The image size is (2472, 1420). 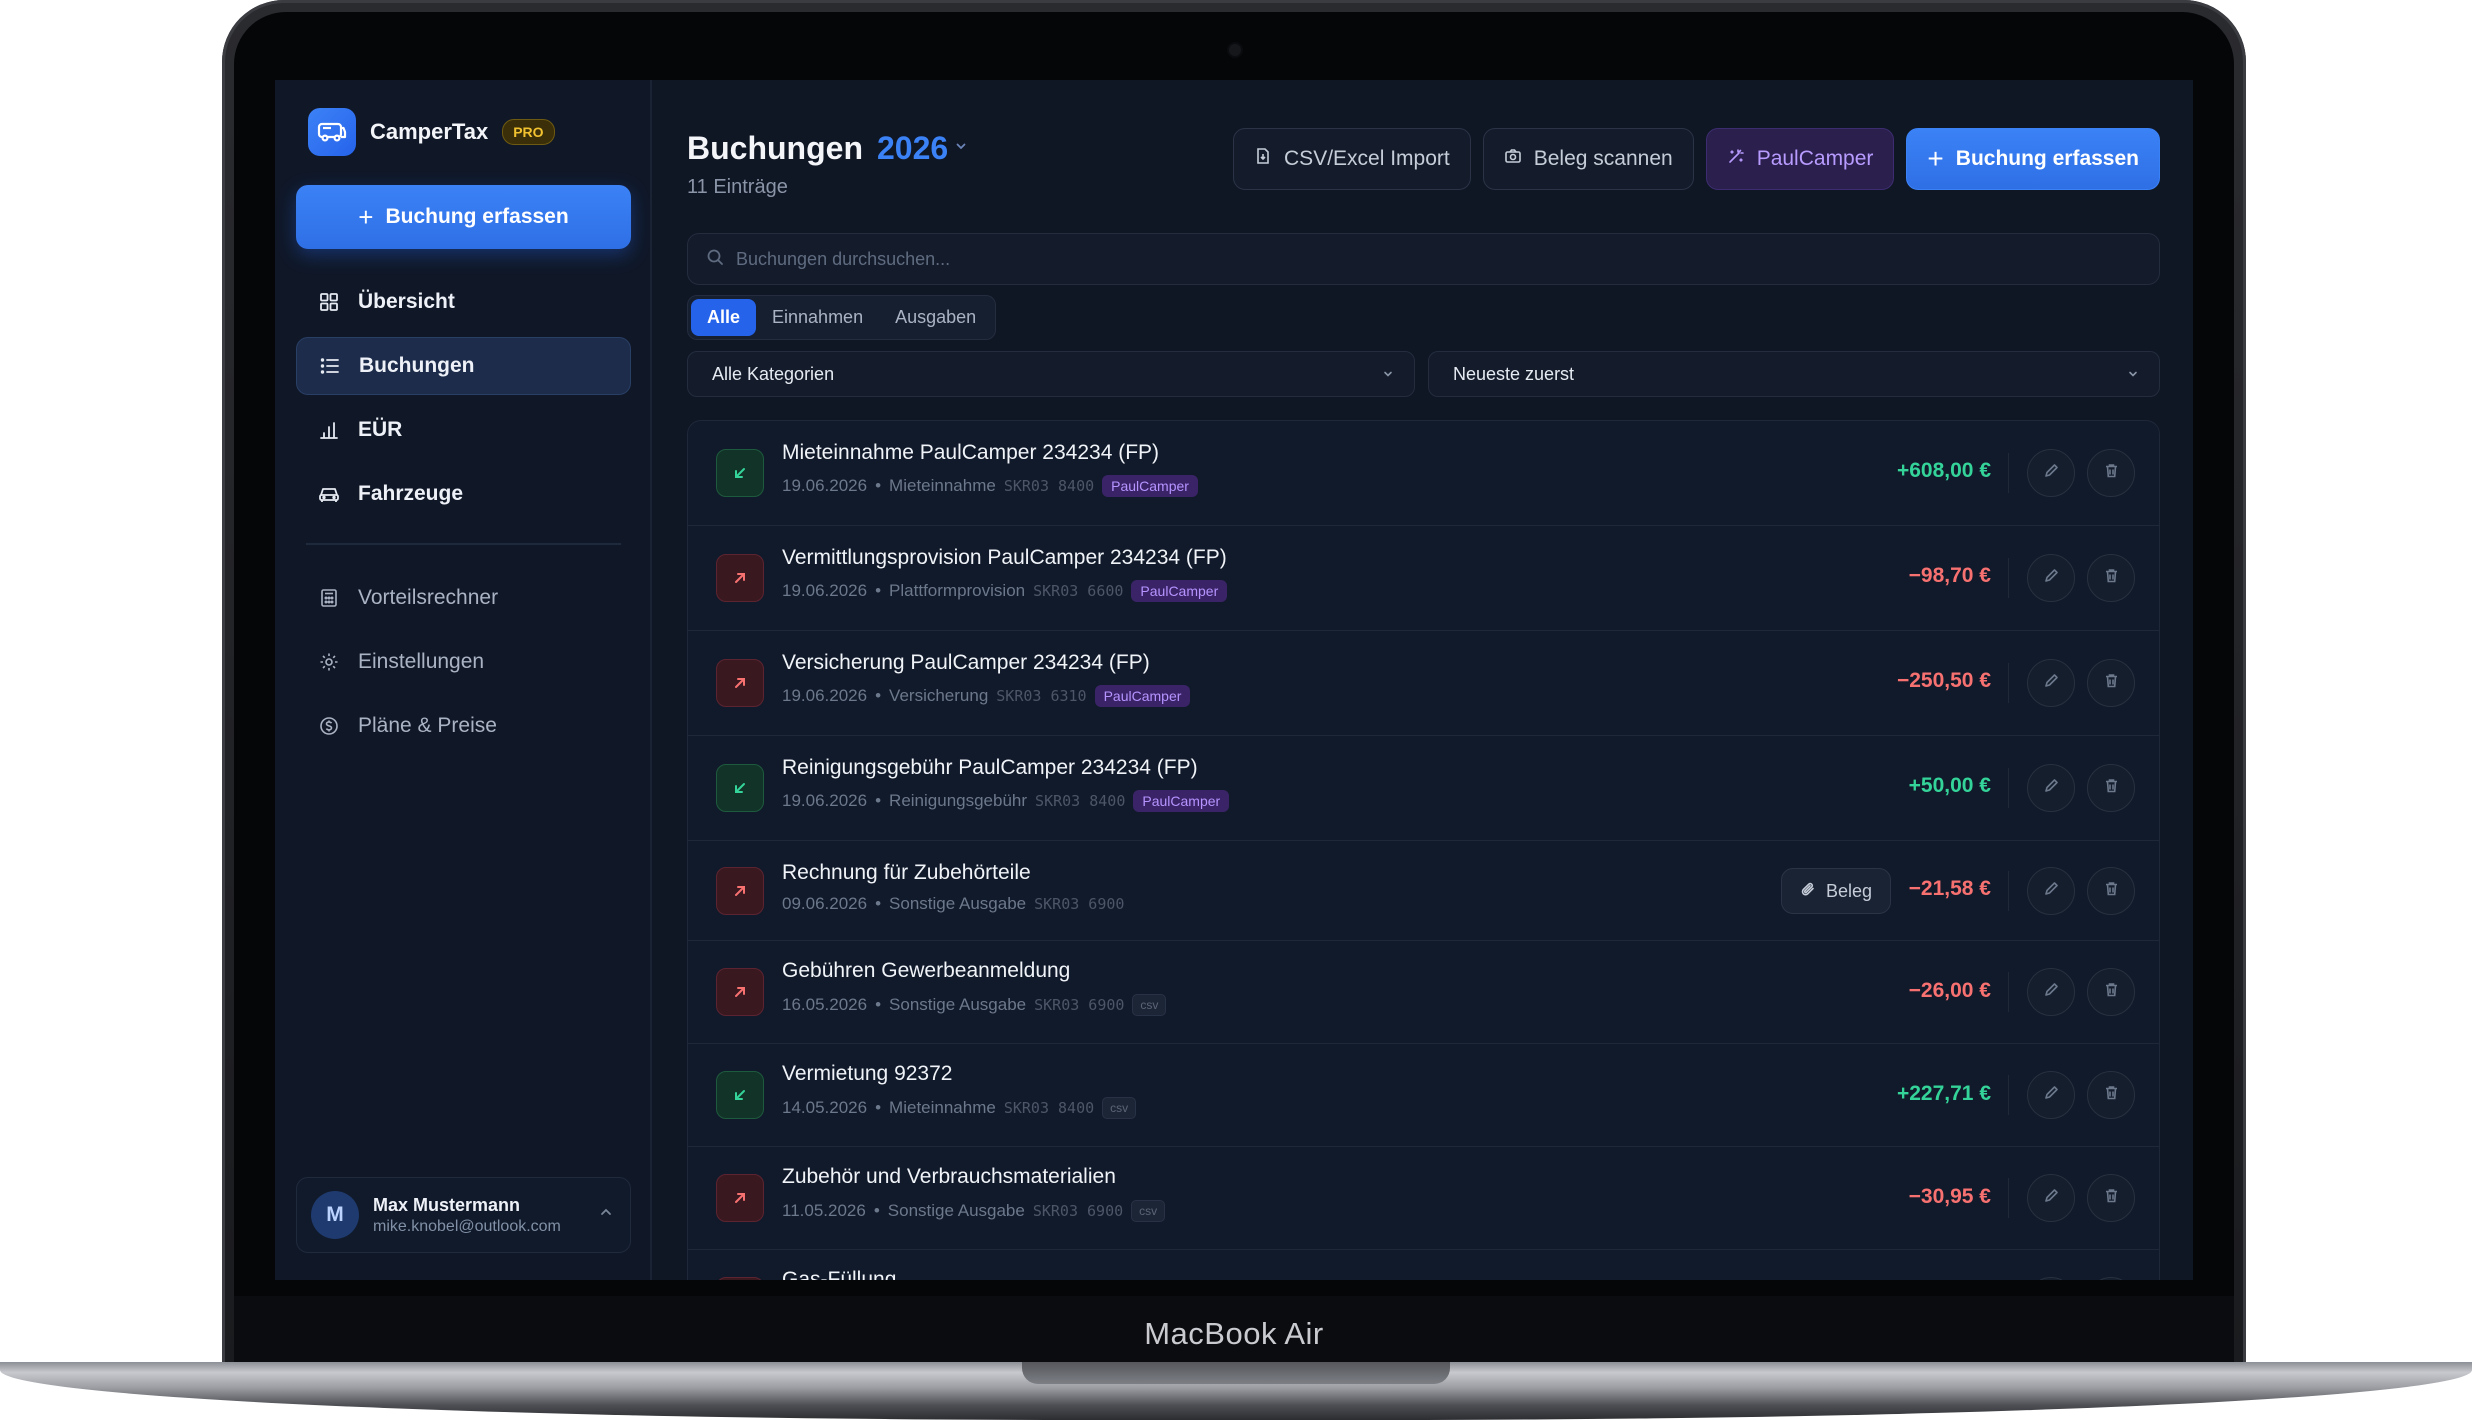 What do you see at coordinates (329, 494) in the screenshot?
I see `car-icon` at bounding box center [329, 494].